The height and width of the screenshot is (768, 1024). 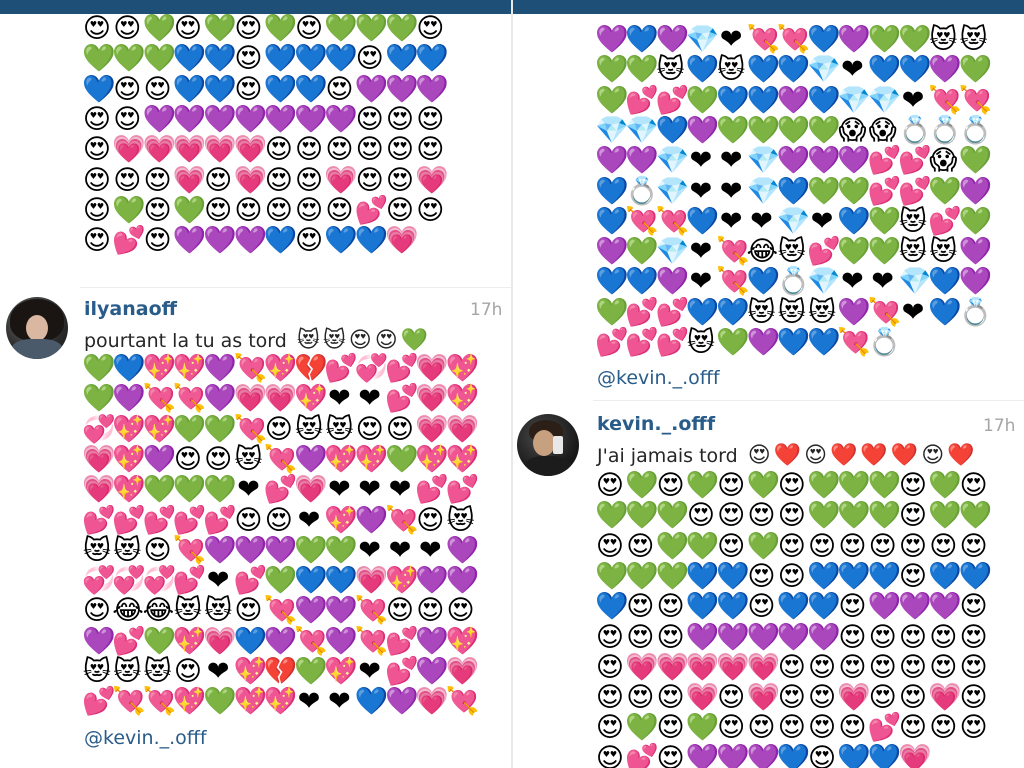 What do you see at coordinates (37, 328) in the screenshot?
I see `avatar-ilyanaoff` at bounding box center [37, 328].